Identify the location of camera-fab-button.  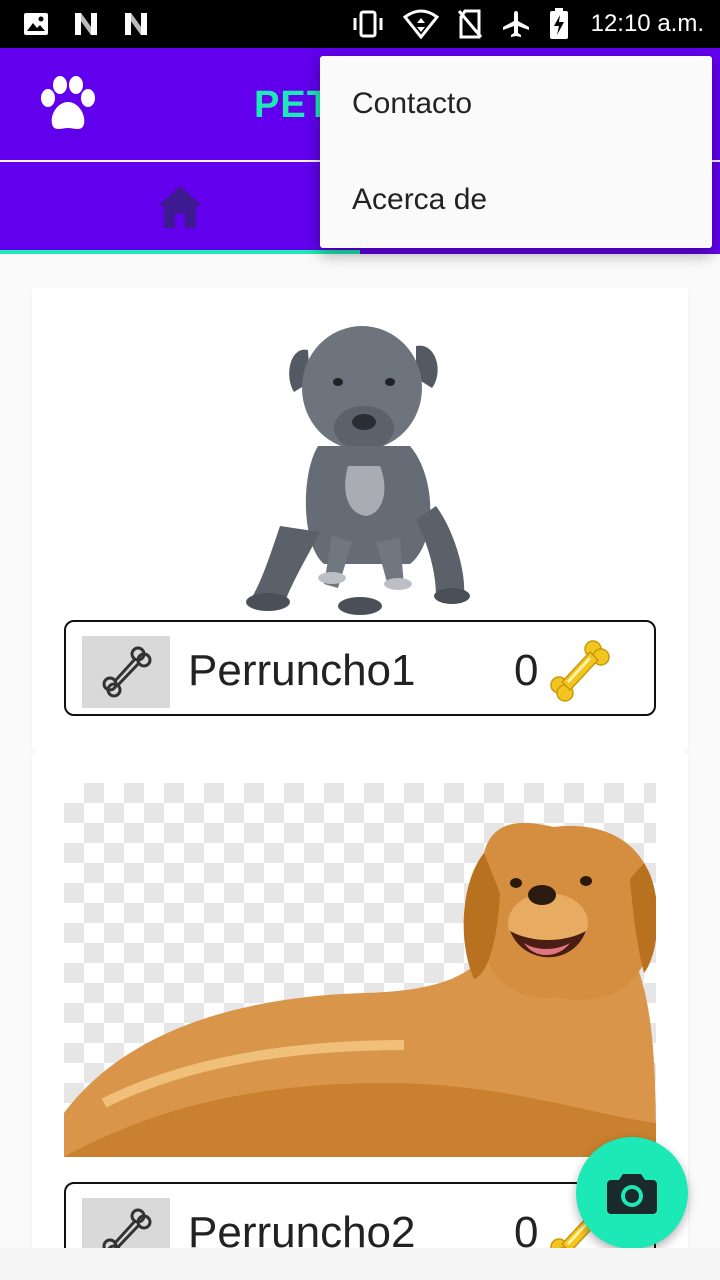
(632, 1193).